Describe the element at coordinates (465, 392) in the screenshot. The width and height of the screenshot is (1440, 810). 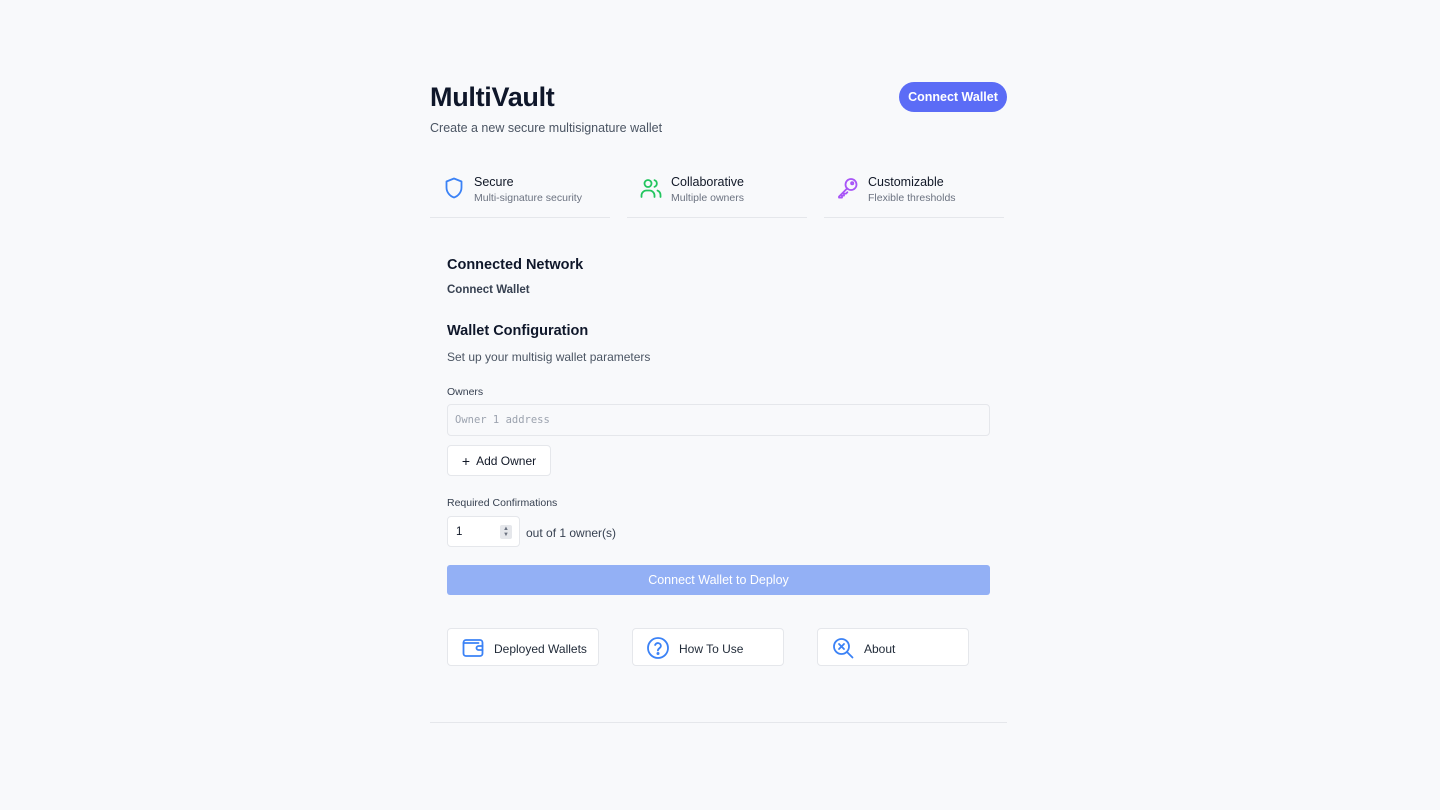
I see `owners-label: Owners` at that location.